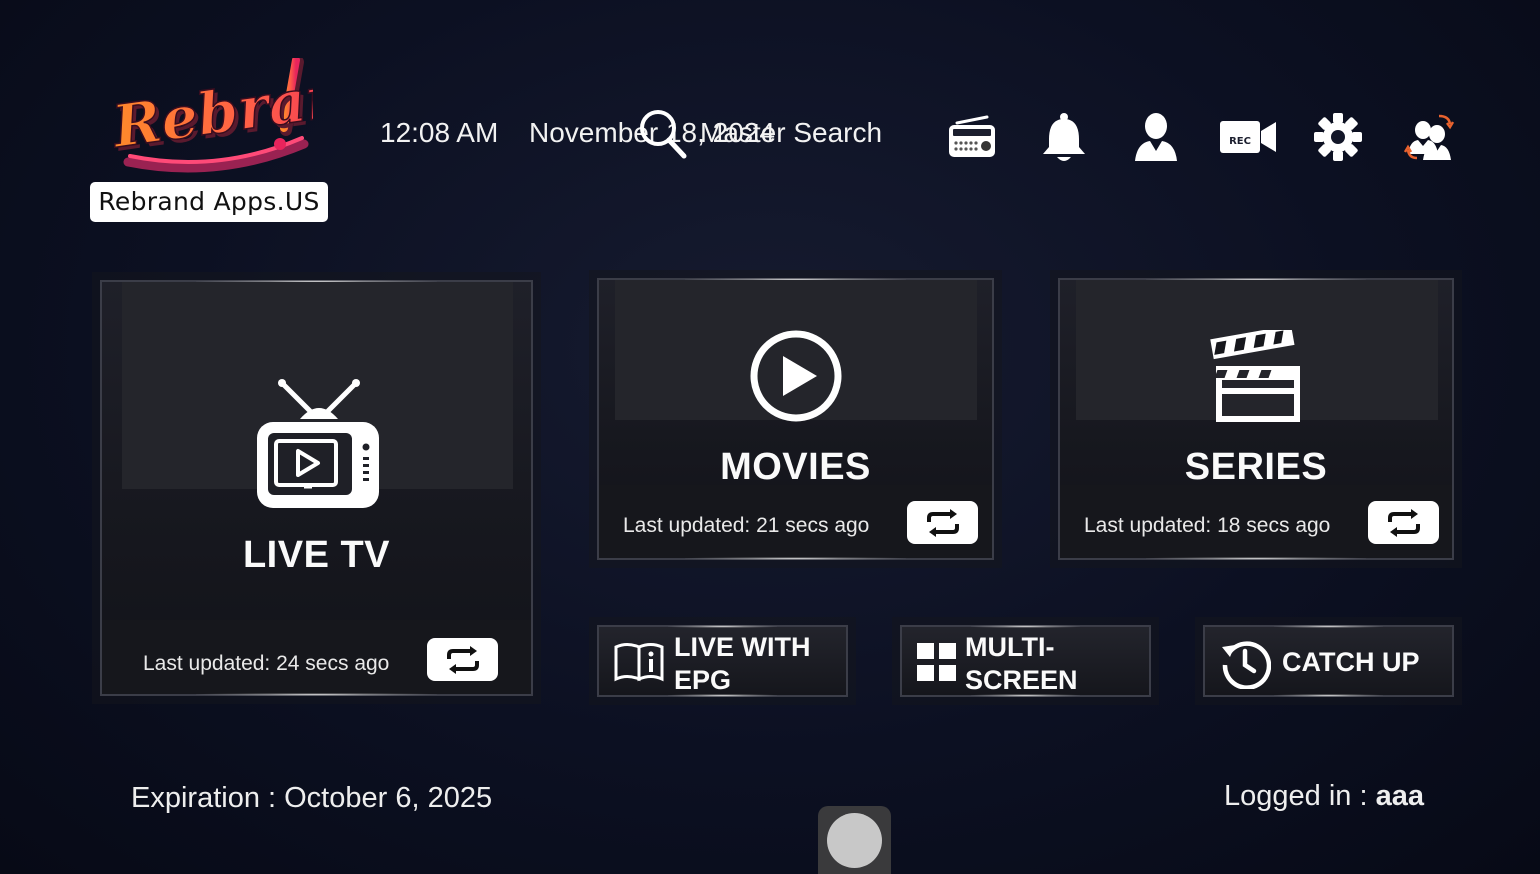 This screenshot has width=1540, height=874. What do you see at coordinates (746, 525) in the screenshot?
I see `movies-last-updated: Last updated: 21 secs ago` at bounding box center [746, 525].